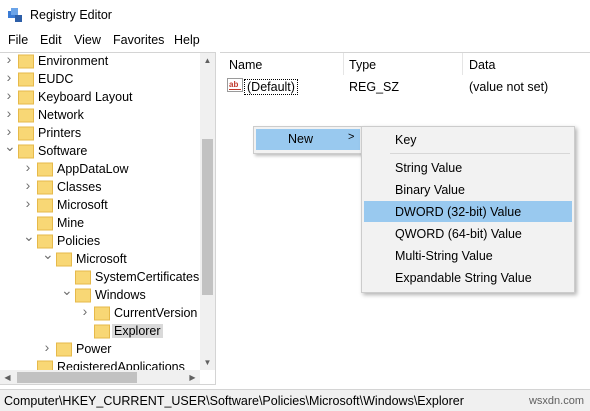 This screenshot has width=590, height=411. I want to click on menu-separator, so click(480, 153).